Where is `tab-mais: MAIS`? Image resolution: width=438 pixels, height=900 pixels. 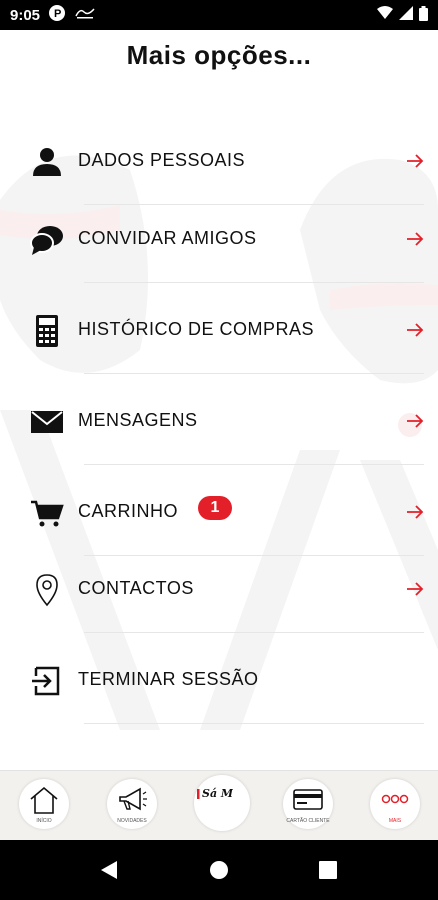
tab-mais: MAIS is located at coordinates (395, 804).